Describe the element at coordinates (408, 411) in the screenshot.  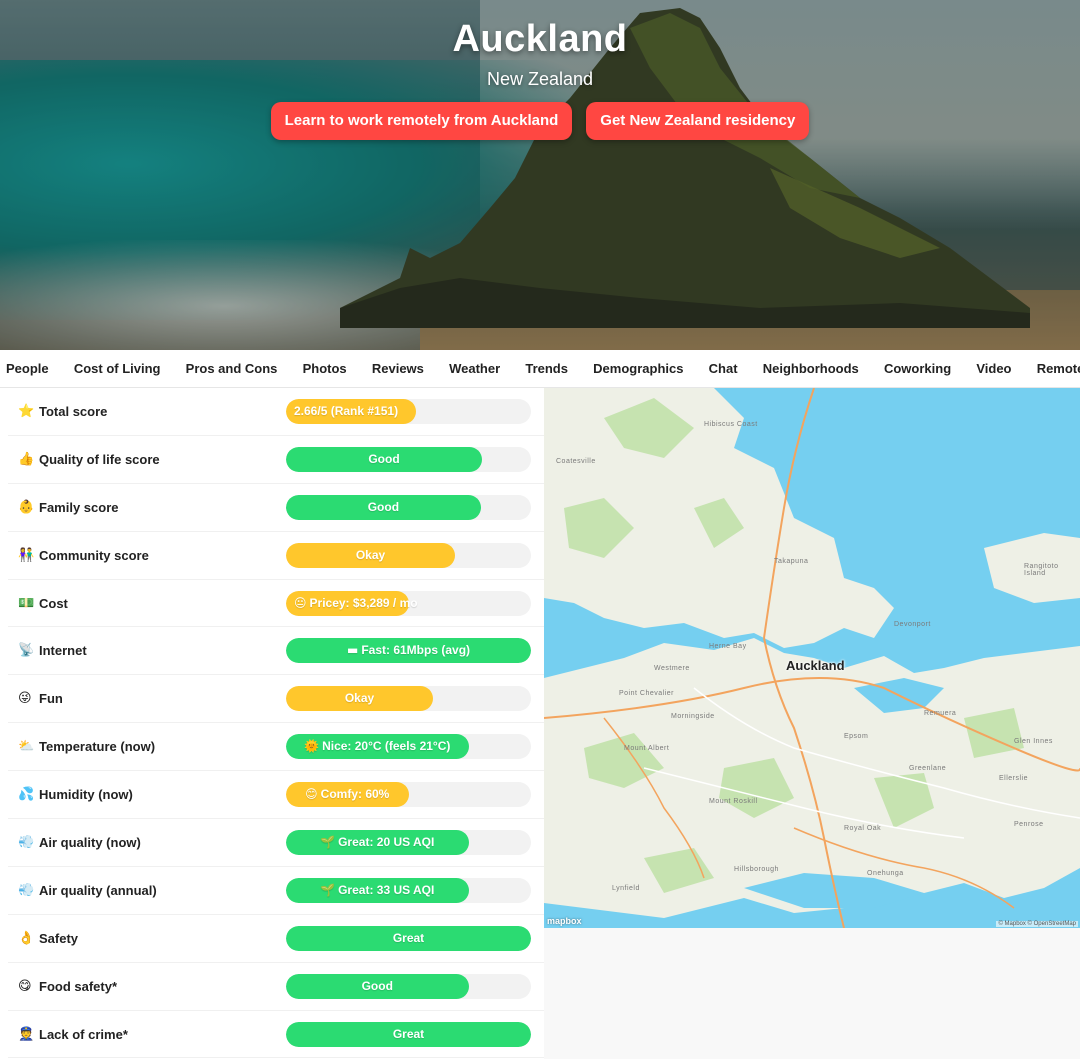
I see `score-bar: 2.66/5 (Rank #151)` at that location.